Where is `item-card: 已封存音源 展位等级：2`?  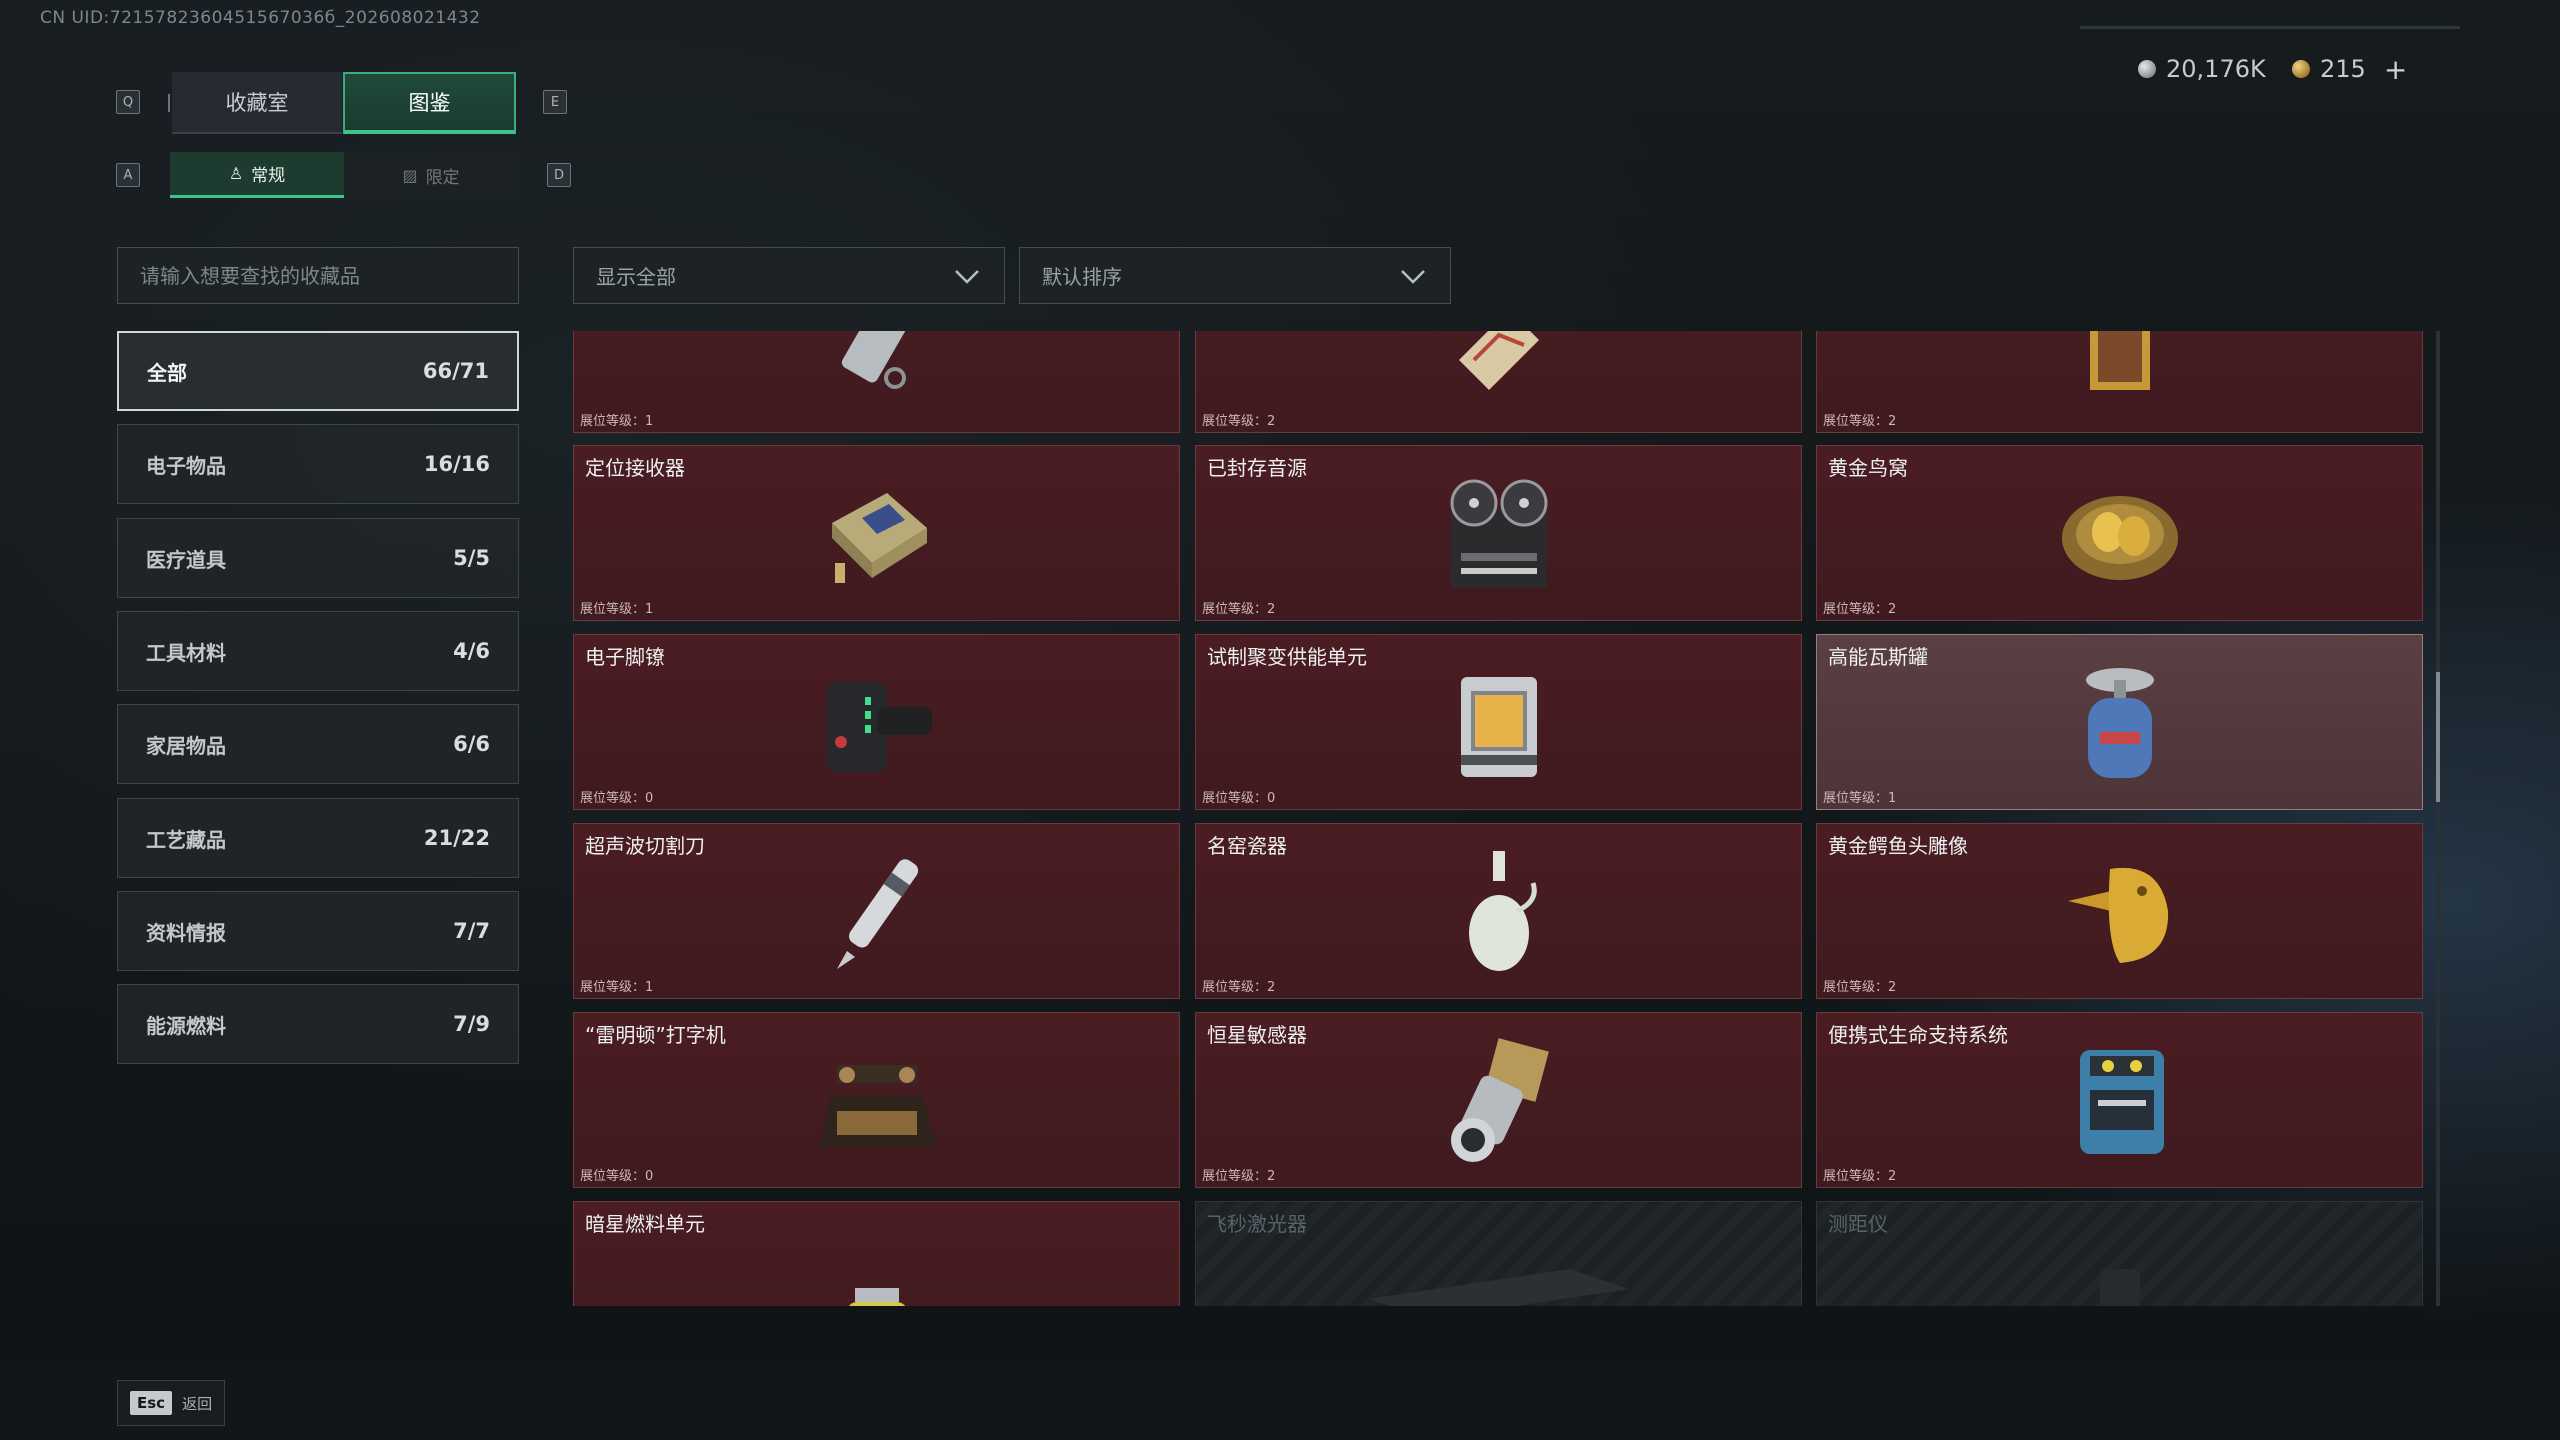
item-card: 已封存音源 展位等级：2 is located at coordinates (1498, 533).